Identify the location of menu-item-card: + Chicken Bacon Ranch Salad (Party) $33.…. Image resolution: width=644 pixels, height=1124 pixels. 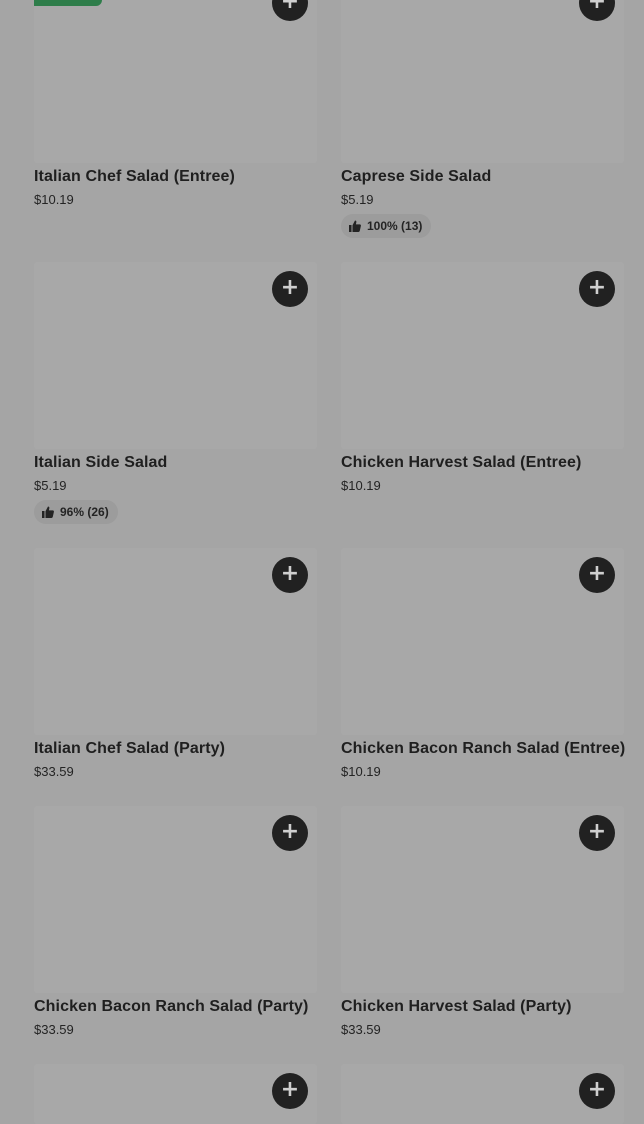
(175, 935).